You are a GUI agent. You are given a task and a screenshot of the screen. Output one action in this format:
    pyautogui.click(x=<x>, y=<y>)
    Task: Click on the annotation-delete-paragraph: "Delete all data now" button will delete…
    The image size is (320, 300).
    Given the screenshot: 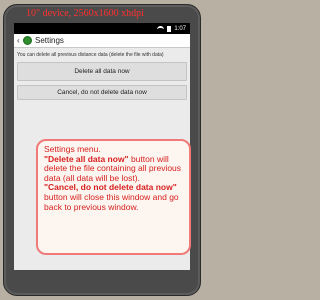 What is the action you would take?
    pyautogui.click(x=114, y=168)
    